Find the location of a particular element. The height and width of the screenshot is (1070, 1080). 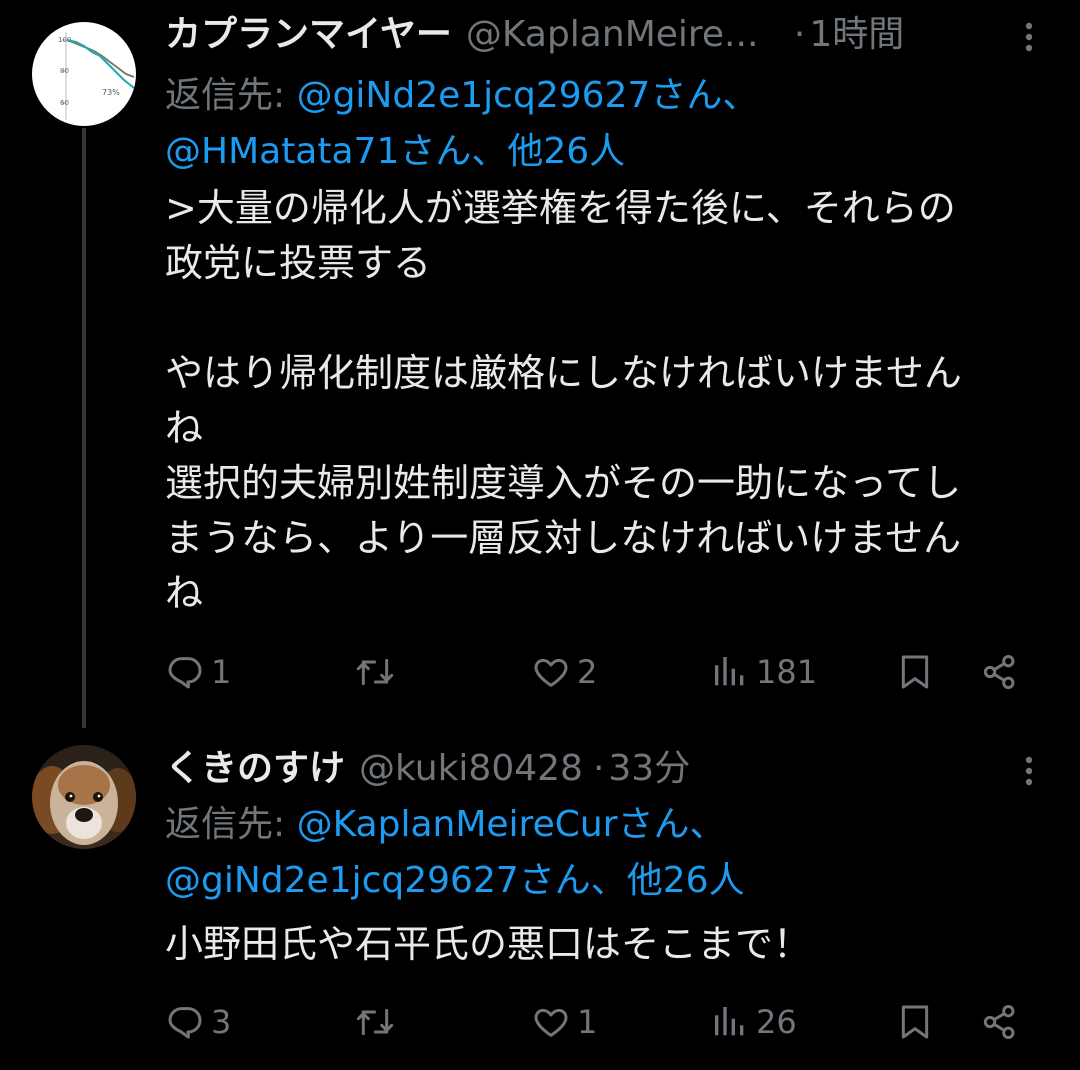

like-count: 2 is located at coordinates (587, 672).